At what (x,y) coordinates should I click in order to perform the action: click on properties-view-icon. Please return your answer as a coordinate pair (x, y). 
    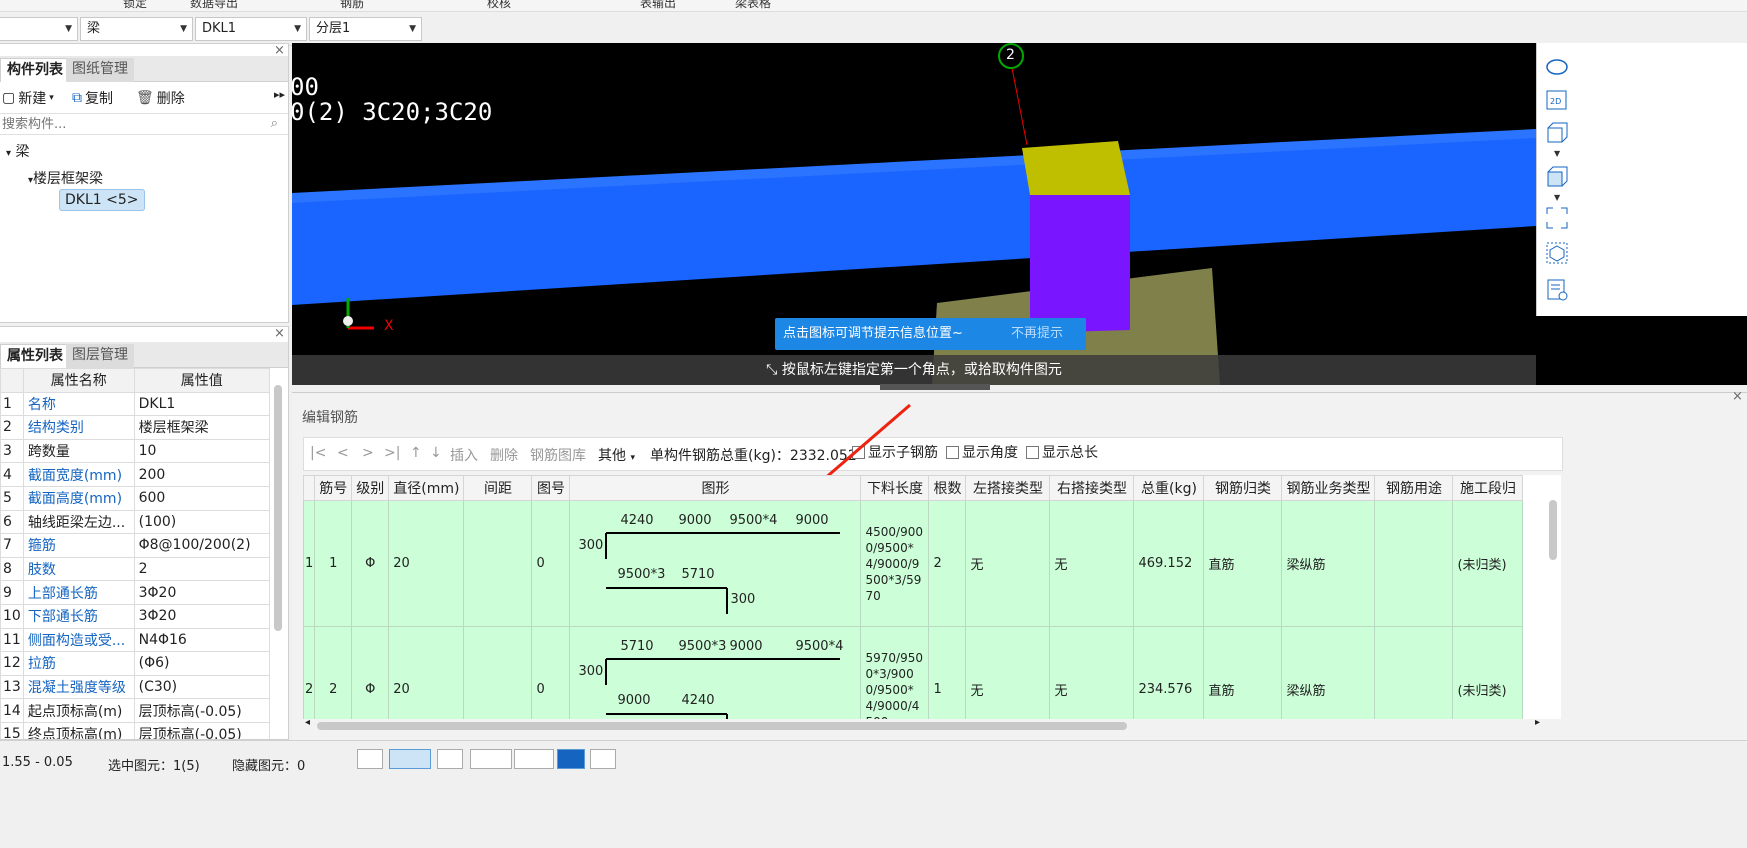
    Looking at the image, I should click on (1557, 290).